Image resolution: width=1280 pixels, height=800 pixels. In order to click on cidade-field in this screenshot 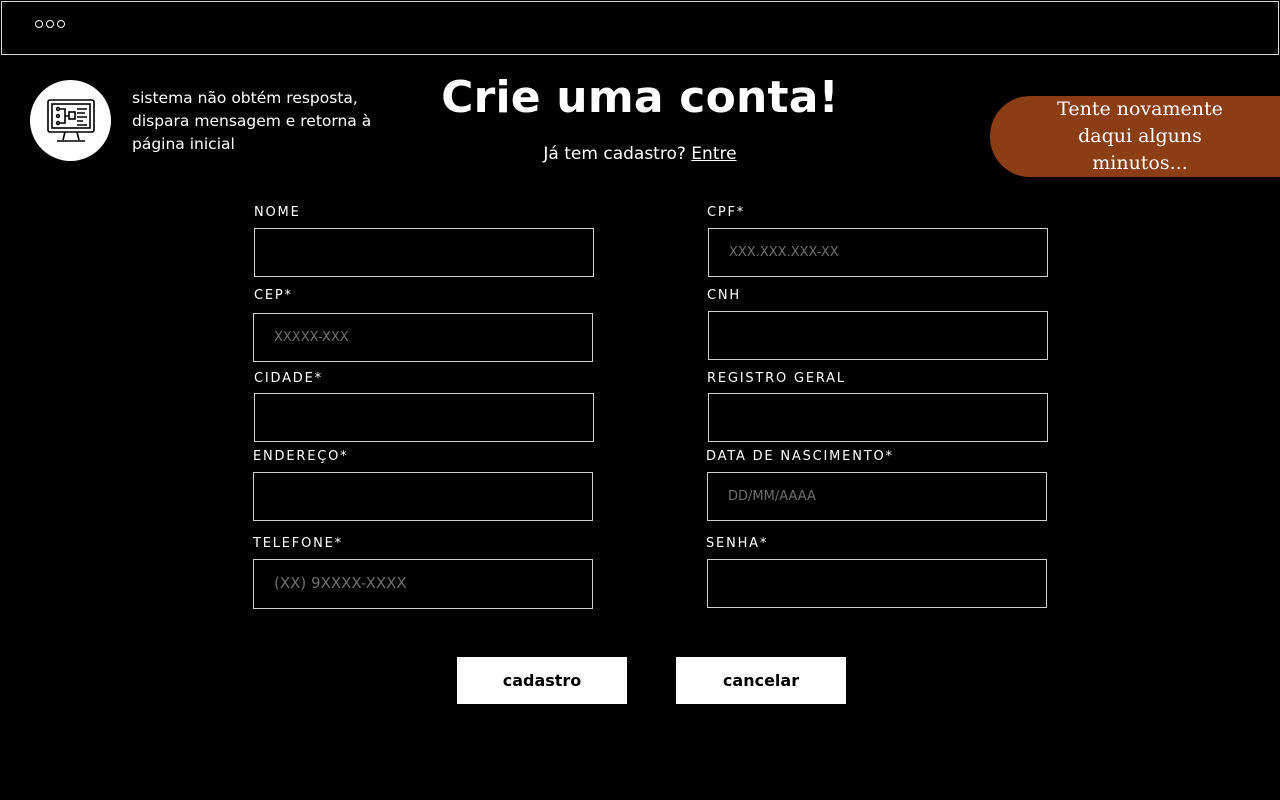, I will do `click(424, 417)`.